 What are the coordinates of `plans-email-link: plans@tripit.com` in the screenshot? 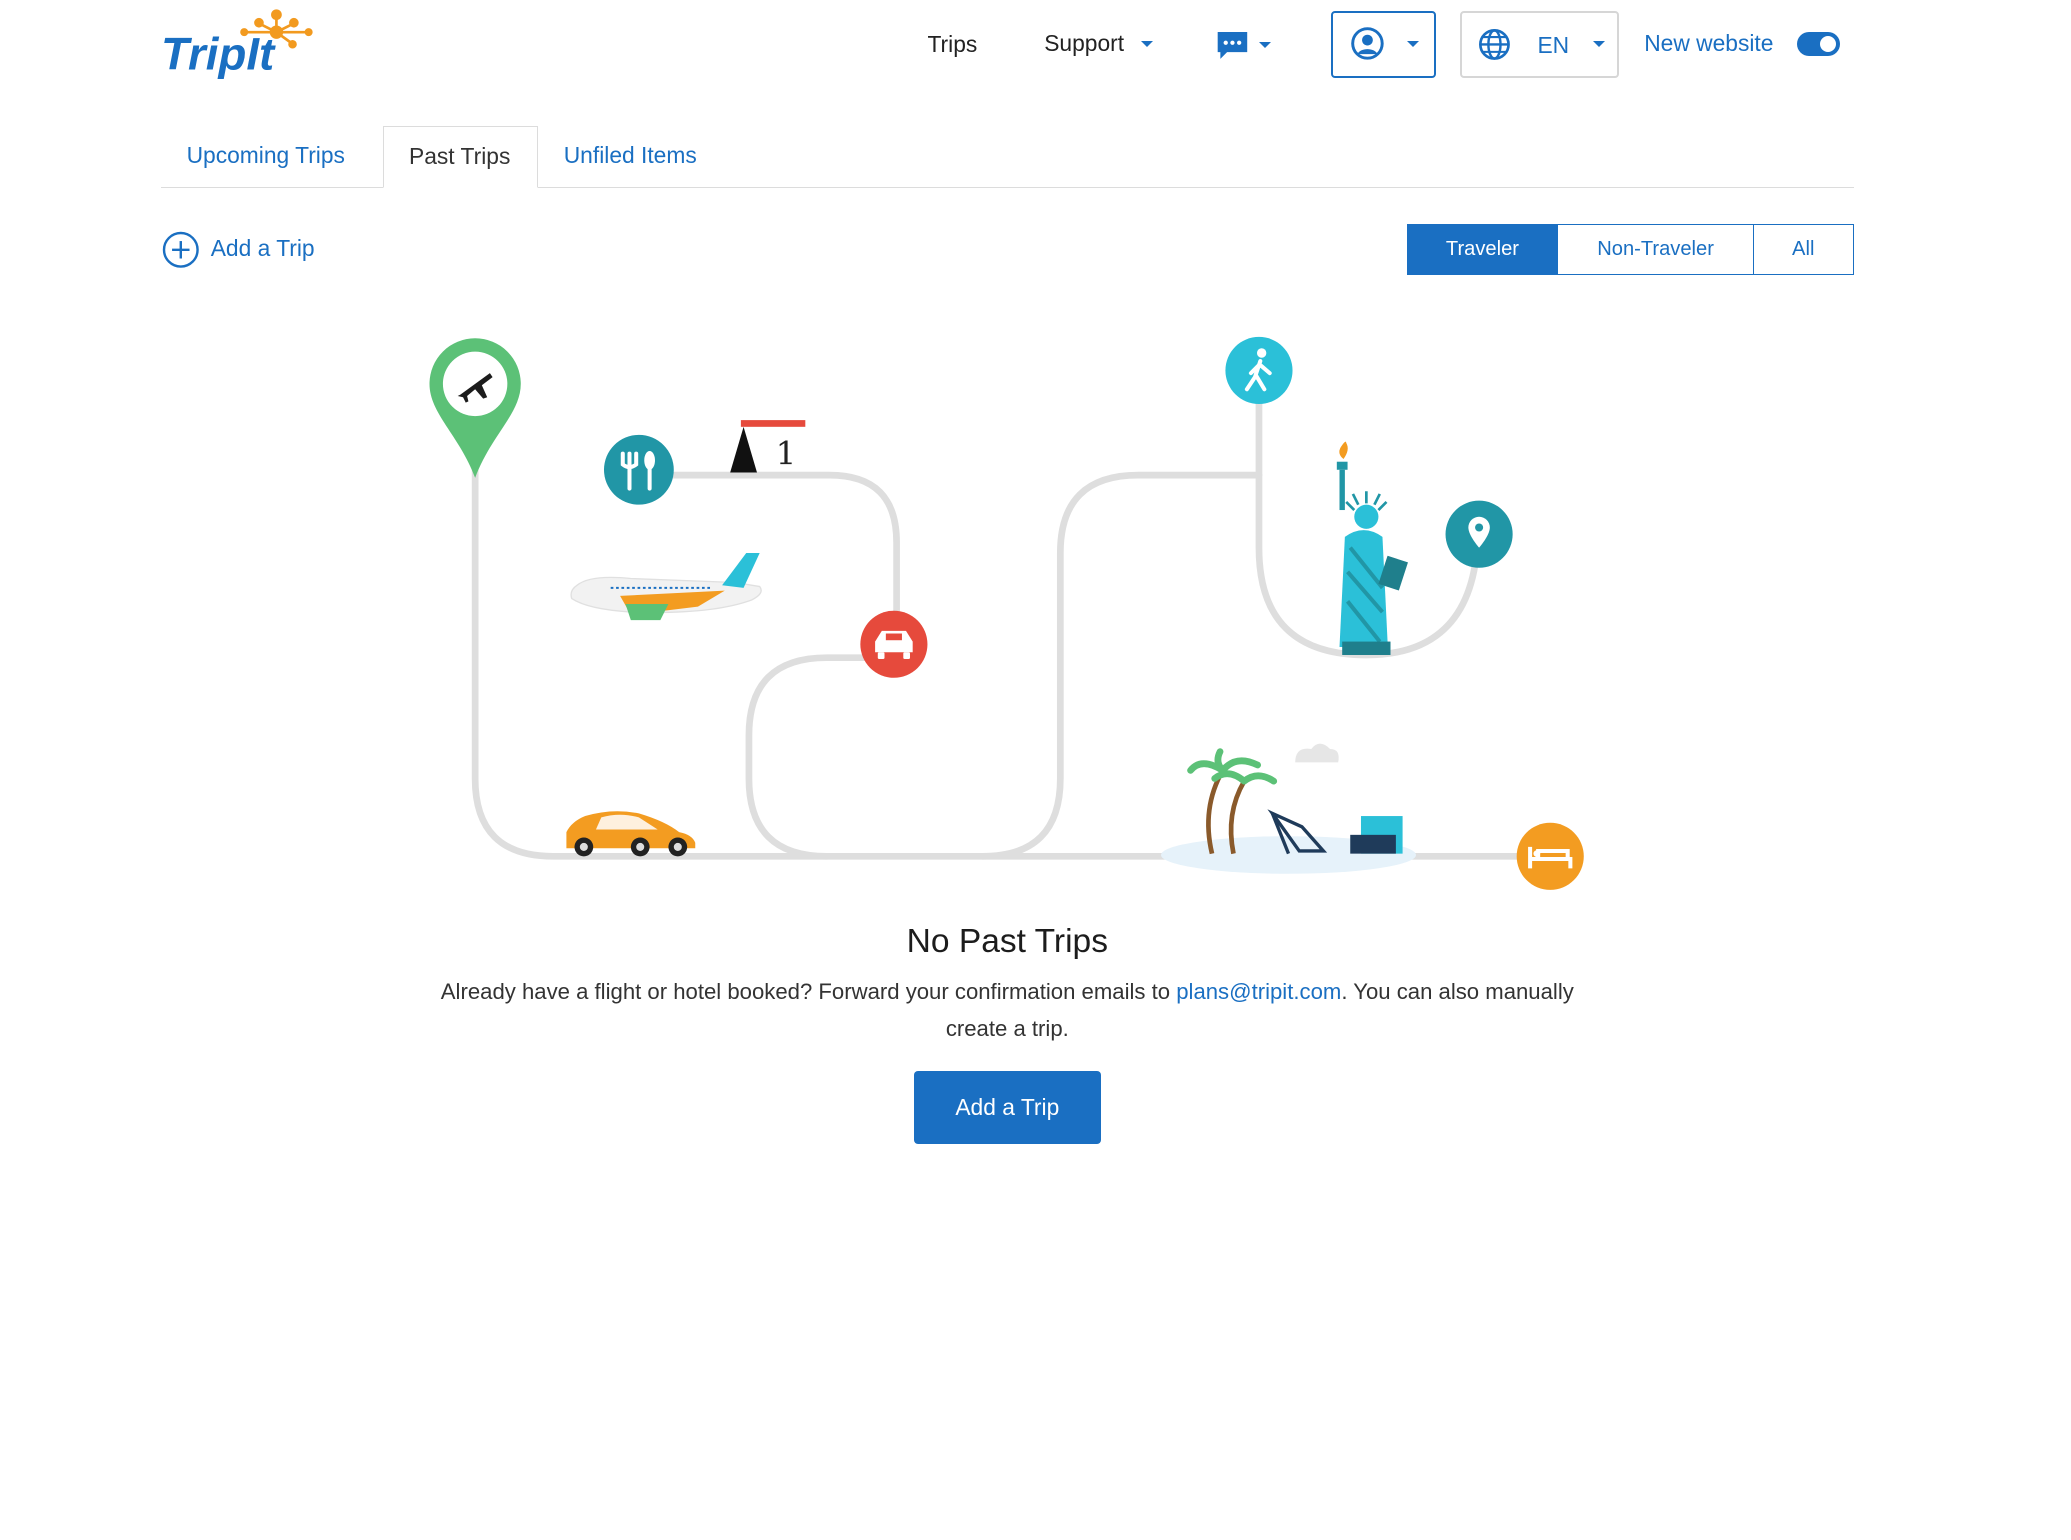 It's located at (1258, 991).